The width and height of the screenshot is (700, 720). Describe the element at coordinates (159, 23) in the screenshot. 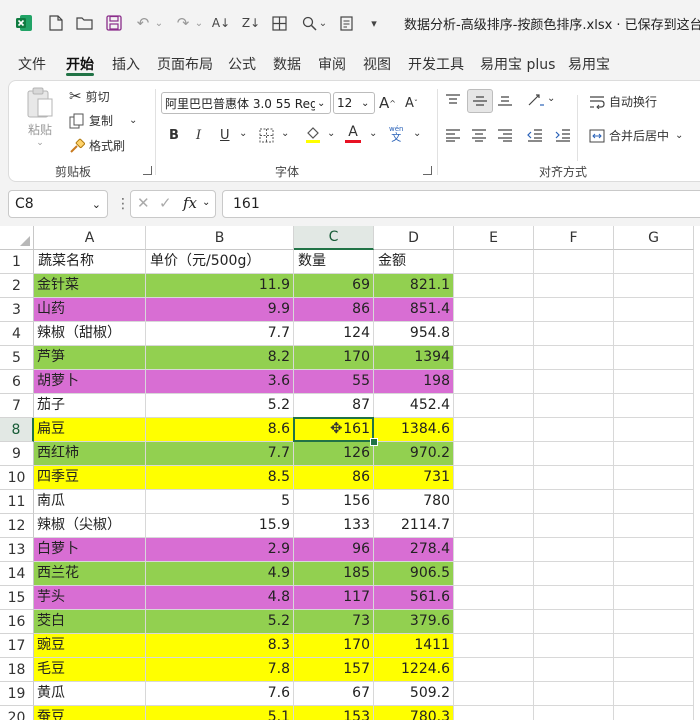

I see `undo-dropdown-icon: ⌄` at that location.